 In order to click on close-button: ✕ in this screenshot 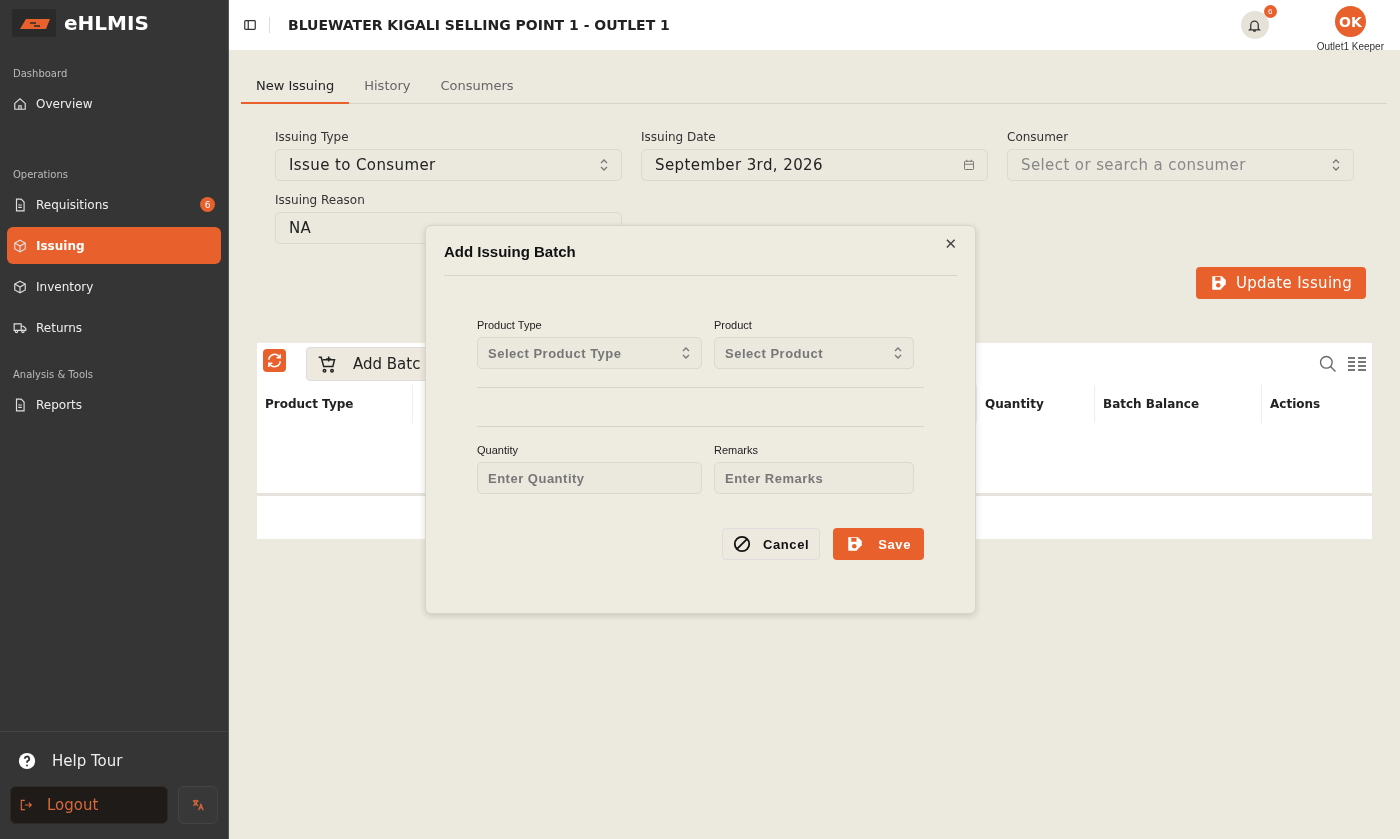, I will do `click(950, 244)`.